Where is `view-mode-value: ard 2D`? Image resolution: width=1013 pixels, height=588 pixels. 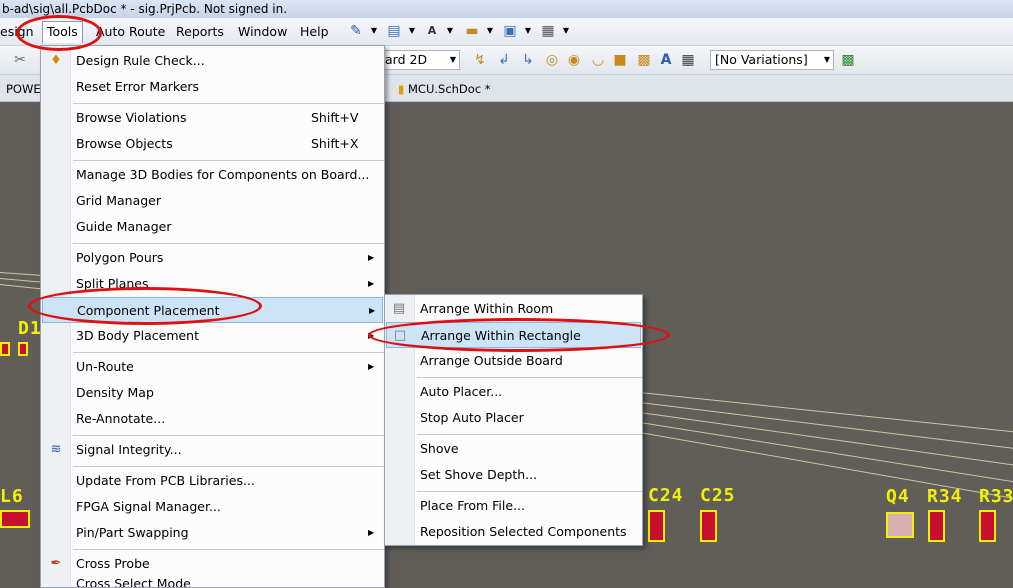 view-mode-value: ard 2D is located at coordinates (406, 59).